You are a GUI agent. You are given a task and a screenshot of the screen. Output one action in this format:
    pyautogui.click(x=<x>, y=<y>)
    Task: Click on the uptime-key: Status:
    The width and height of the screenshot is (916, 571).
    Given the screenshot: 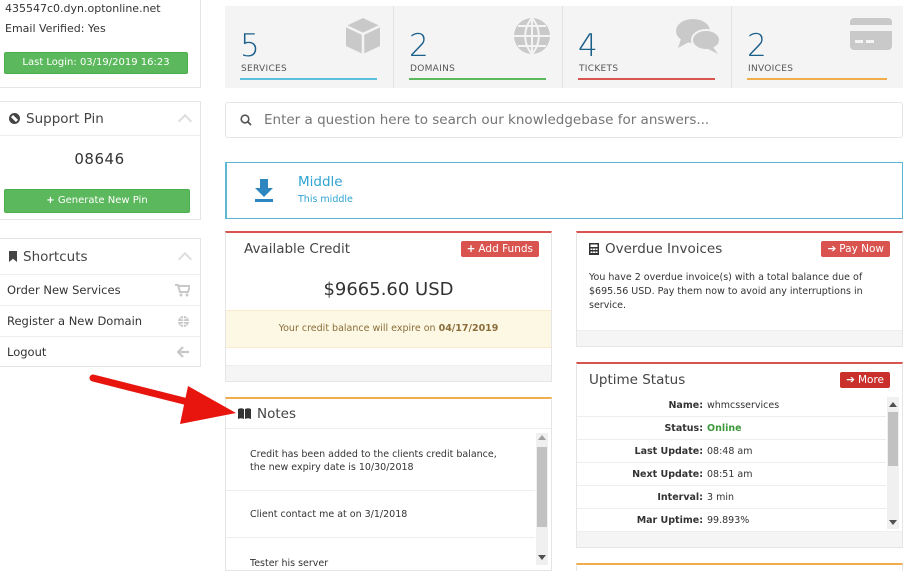 What is the action you would take?
    pyautogui.click(x=683, y=428)
    